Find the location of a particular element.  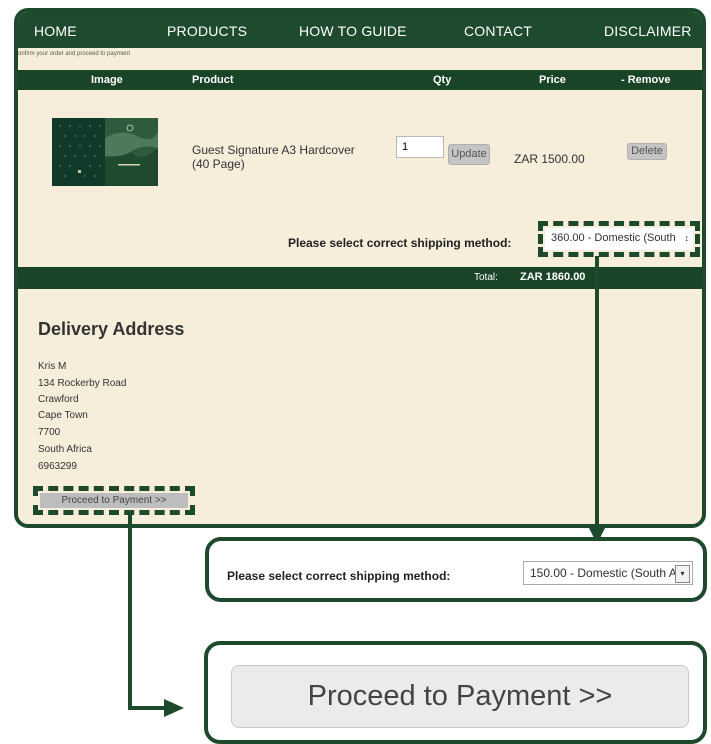

payment-zoom-callout: Proceed to Payment >> is located at coordinates (455, 692).